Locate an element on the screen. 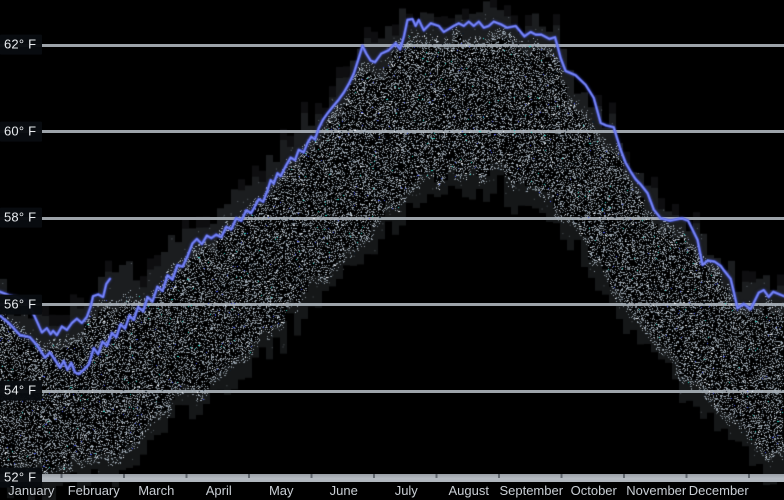 The height and width of the screenshot is (500, 784). x-axis-line is located at coordinates (392, 478).